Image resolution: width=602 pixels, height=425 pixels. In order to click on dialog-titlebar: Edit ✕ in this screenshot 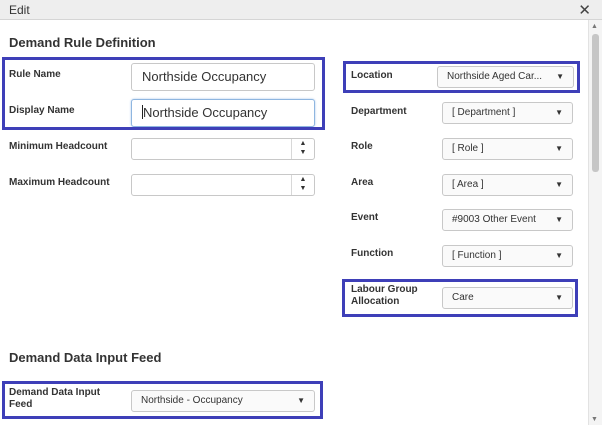, I will do `click(301, 10)`.